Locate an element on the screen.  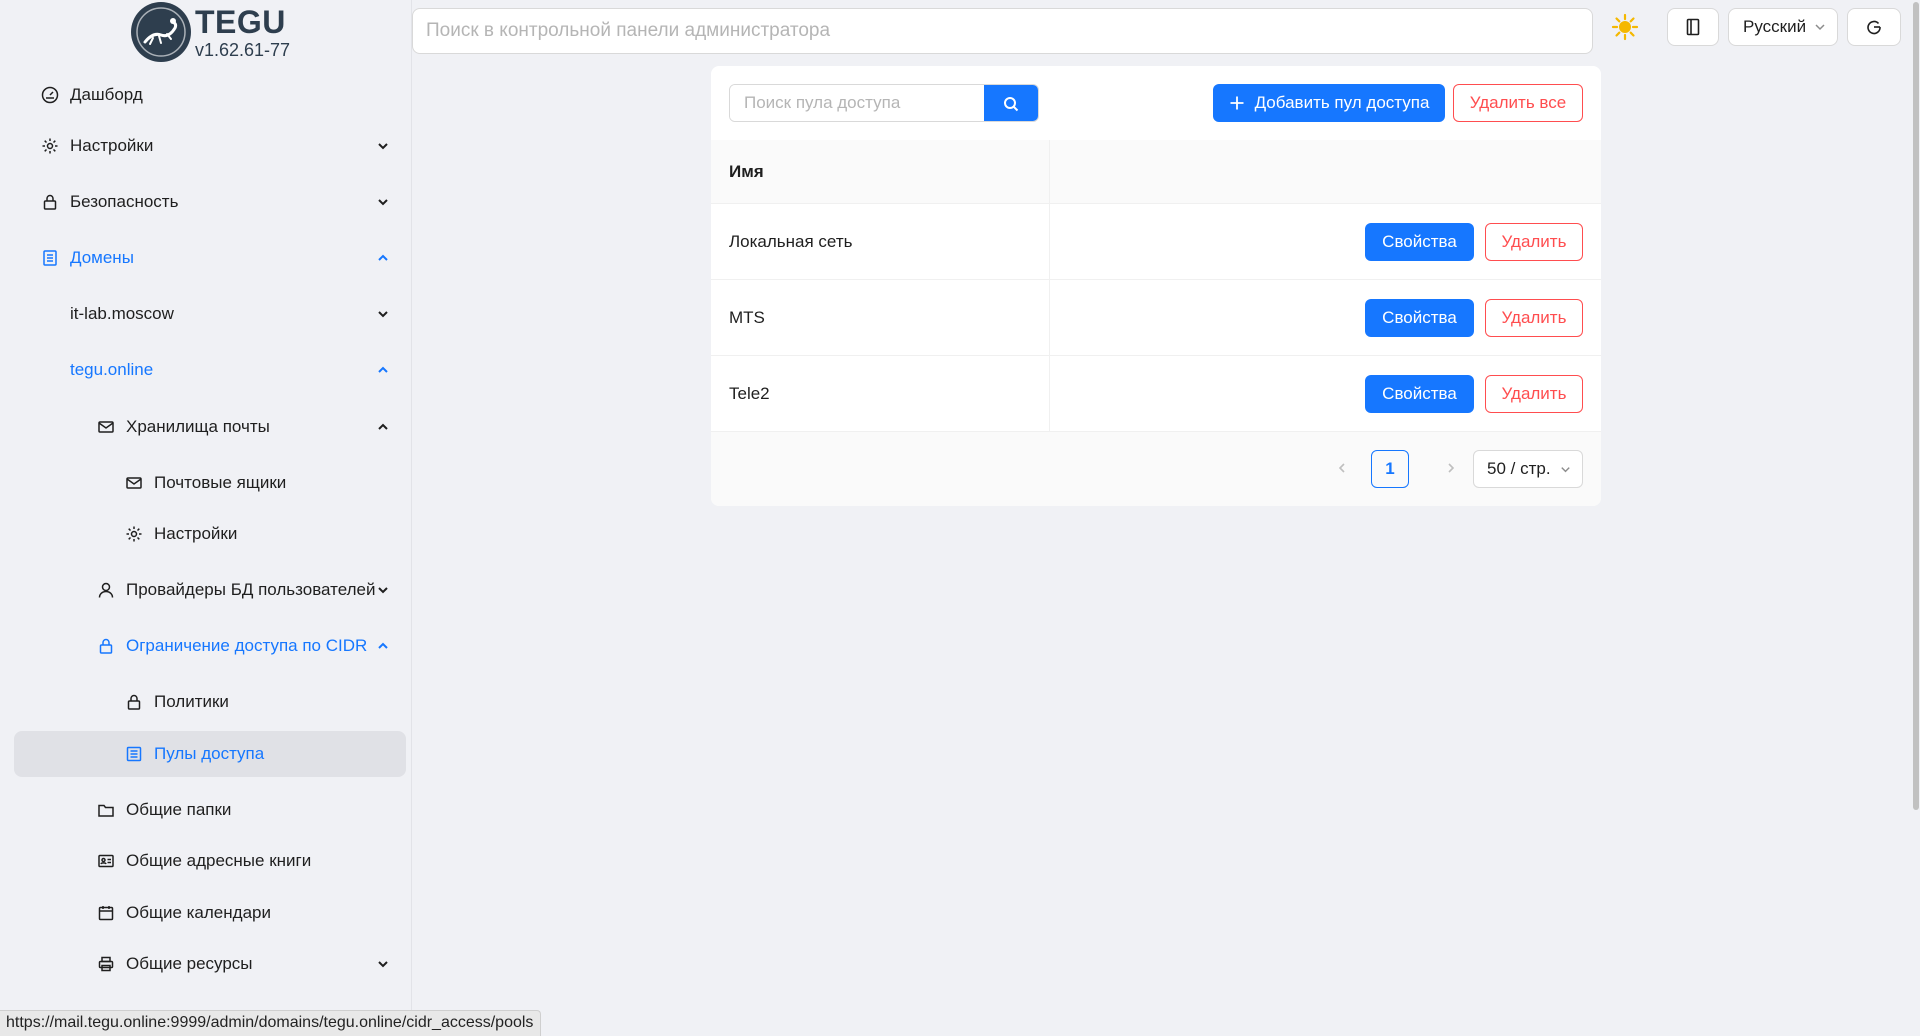
sidebar-item-label: Общие ресурсы is located at coordinates (189, 963).